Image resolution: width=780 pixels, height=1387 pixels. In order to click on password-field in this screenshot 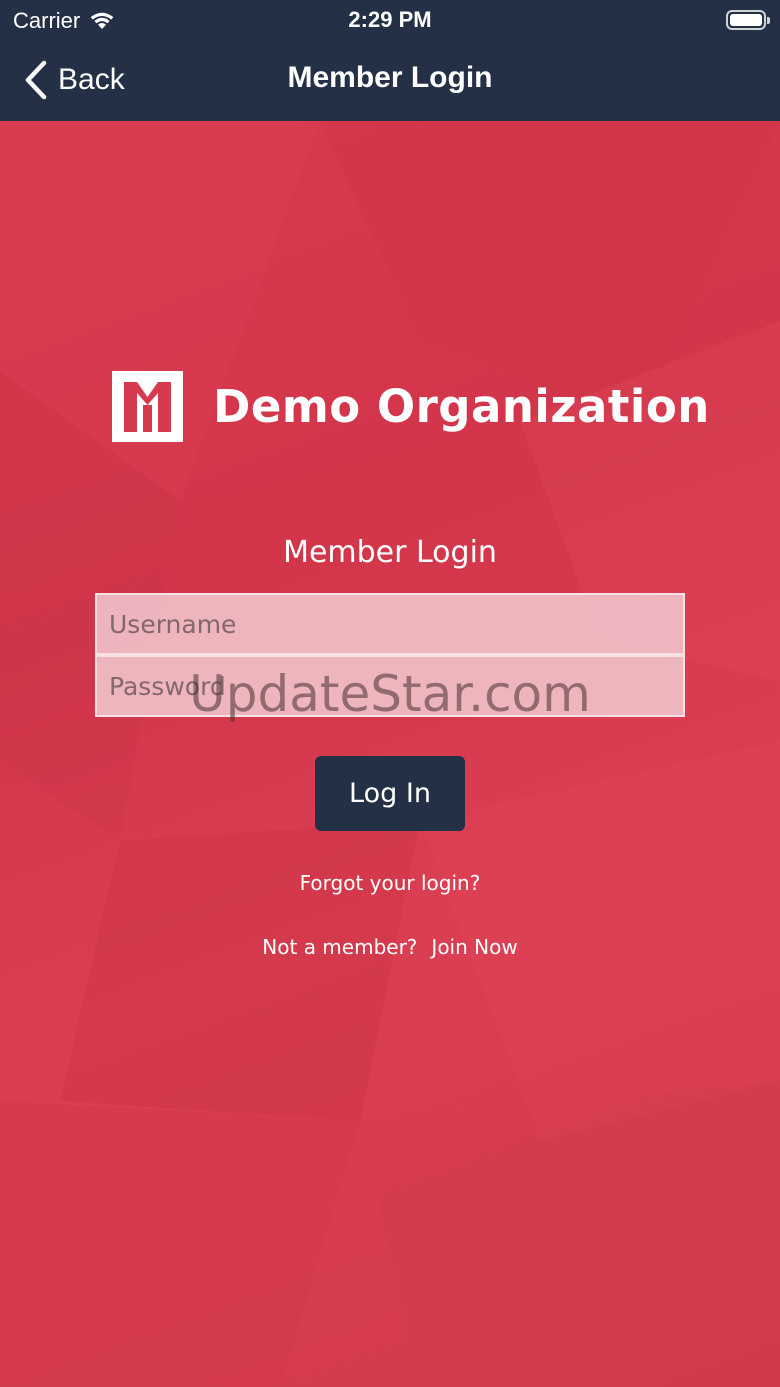, I will do `click(390, 686)`.